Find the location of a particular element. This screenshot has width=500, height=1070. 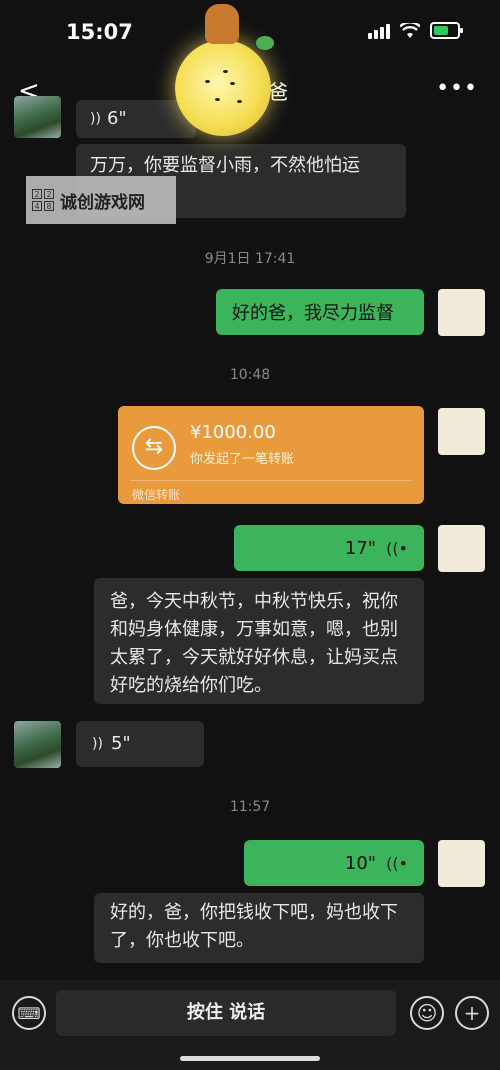

timestamp: 11:57 is located at coordinates (250, 807).